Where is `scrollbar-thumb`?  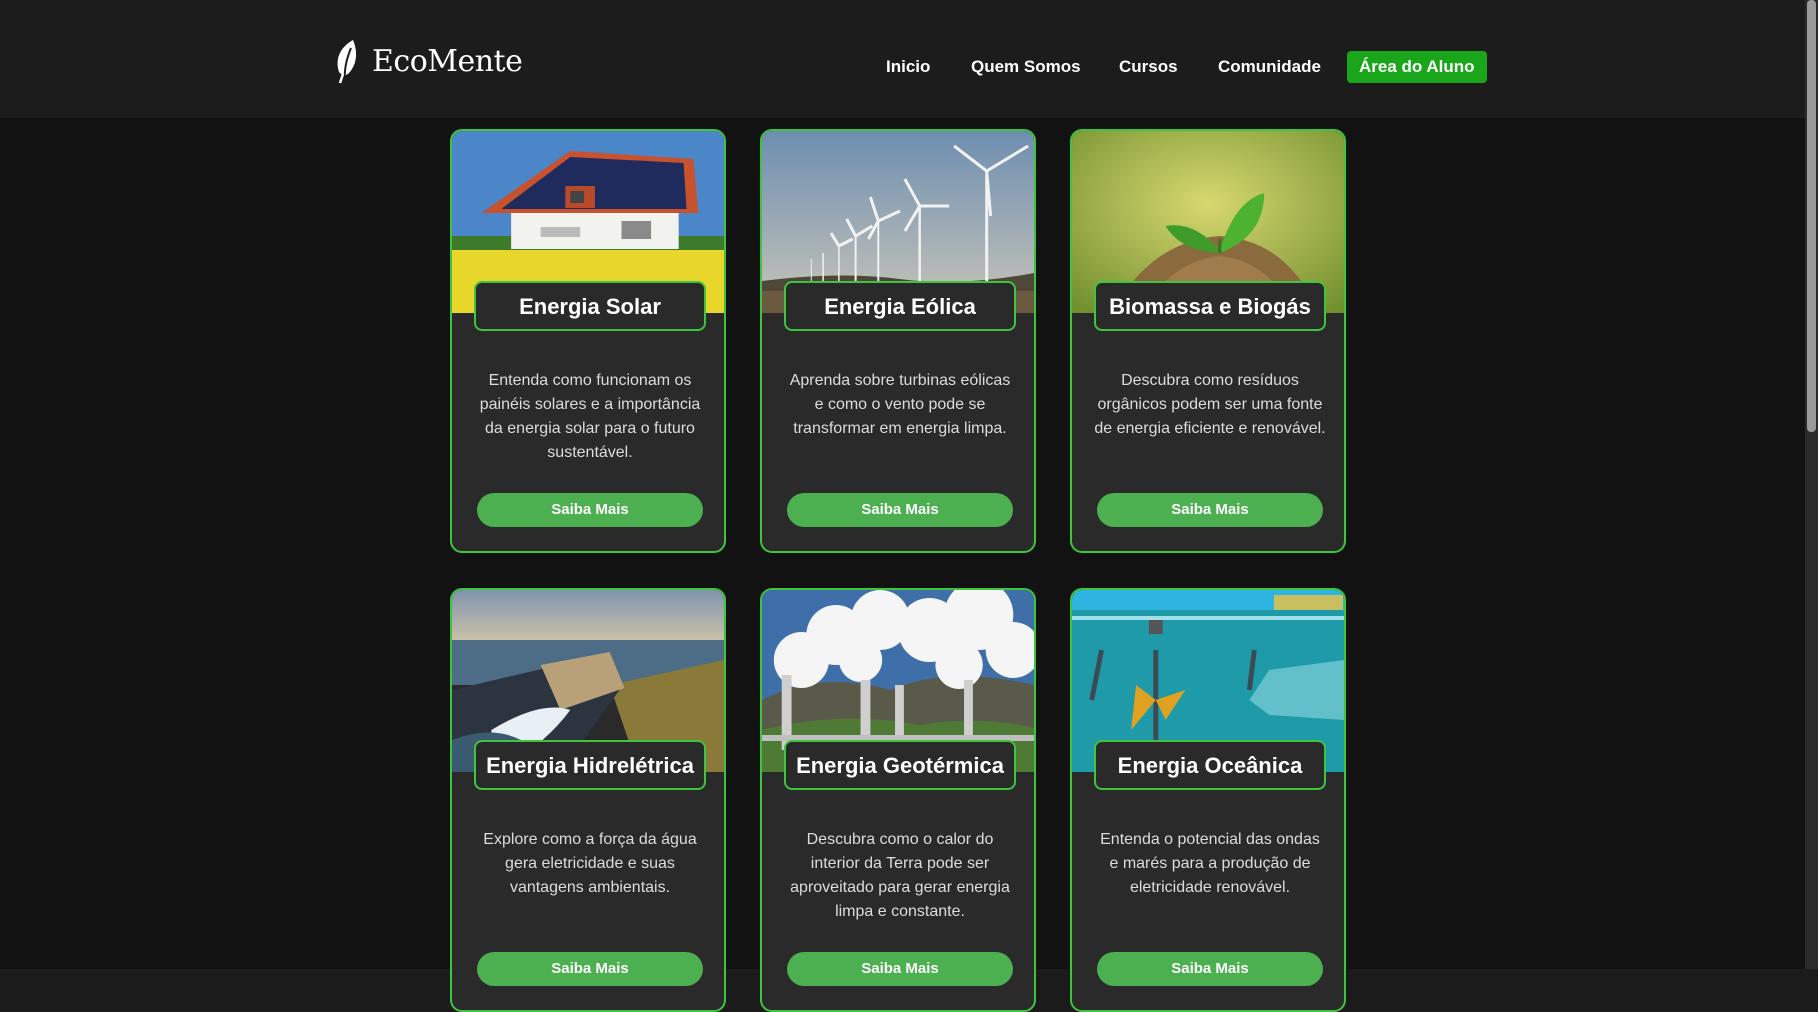
scrollbar-thumb is located at coordinates (1811, 216).